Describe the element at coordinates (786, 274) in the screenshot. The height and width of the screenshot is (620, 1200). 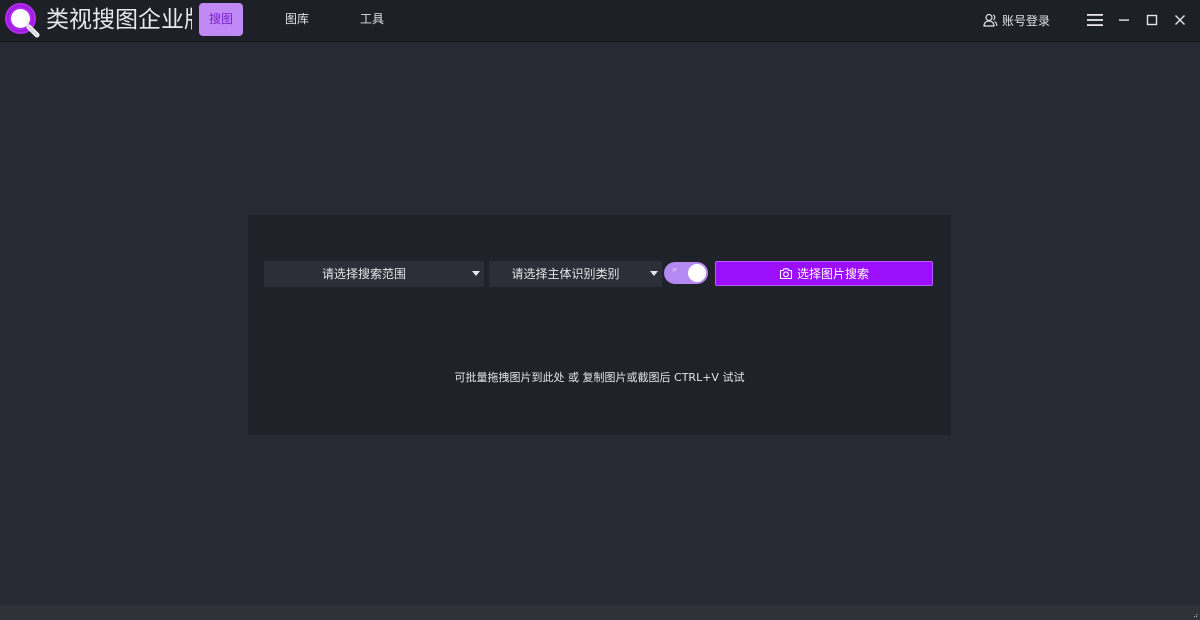
I see `camera-icon` at that location.